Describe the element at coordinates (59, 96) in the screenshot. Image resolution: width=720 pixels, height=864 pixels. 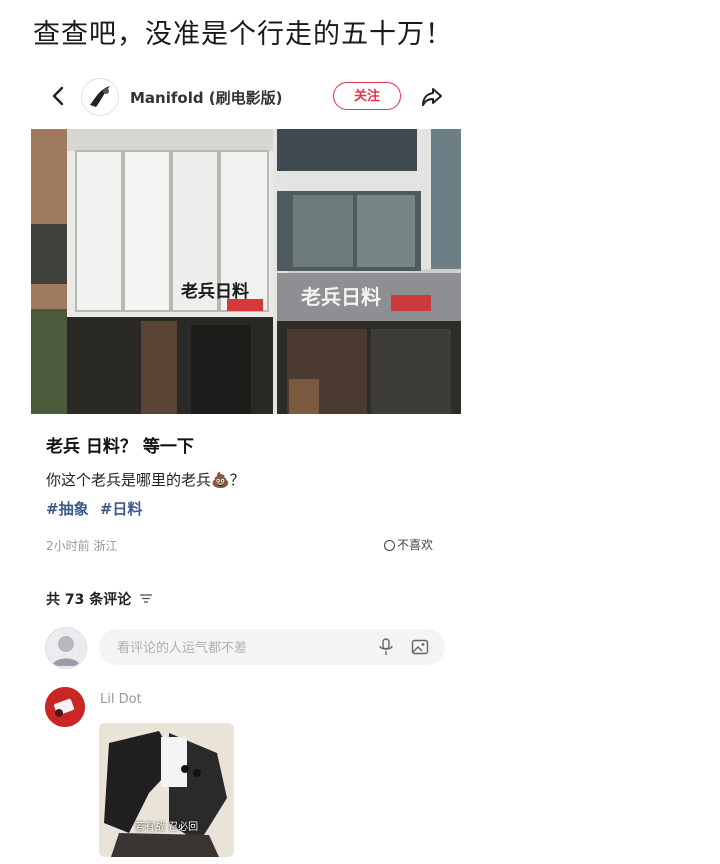
I see `back-icon` at that location.